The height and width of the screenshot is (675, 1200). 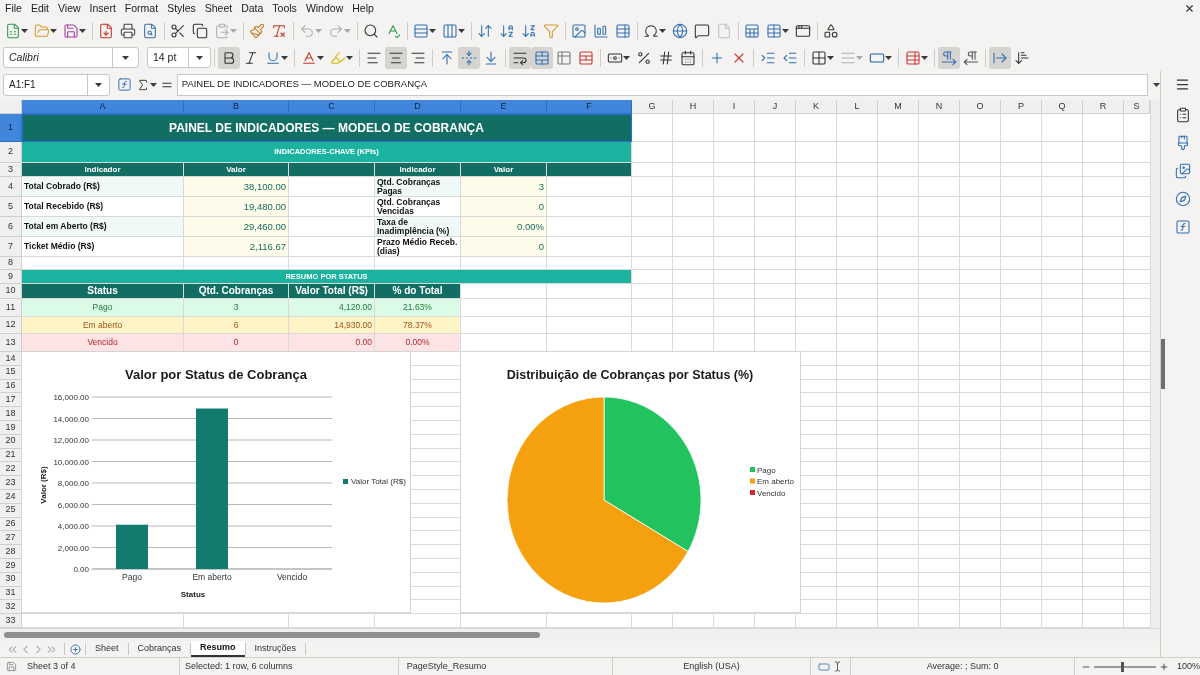 What do you see at coordinates (711, 666) in the screenshot?
I see `language: English (USA)` at bounding box center [711, 666].